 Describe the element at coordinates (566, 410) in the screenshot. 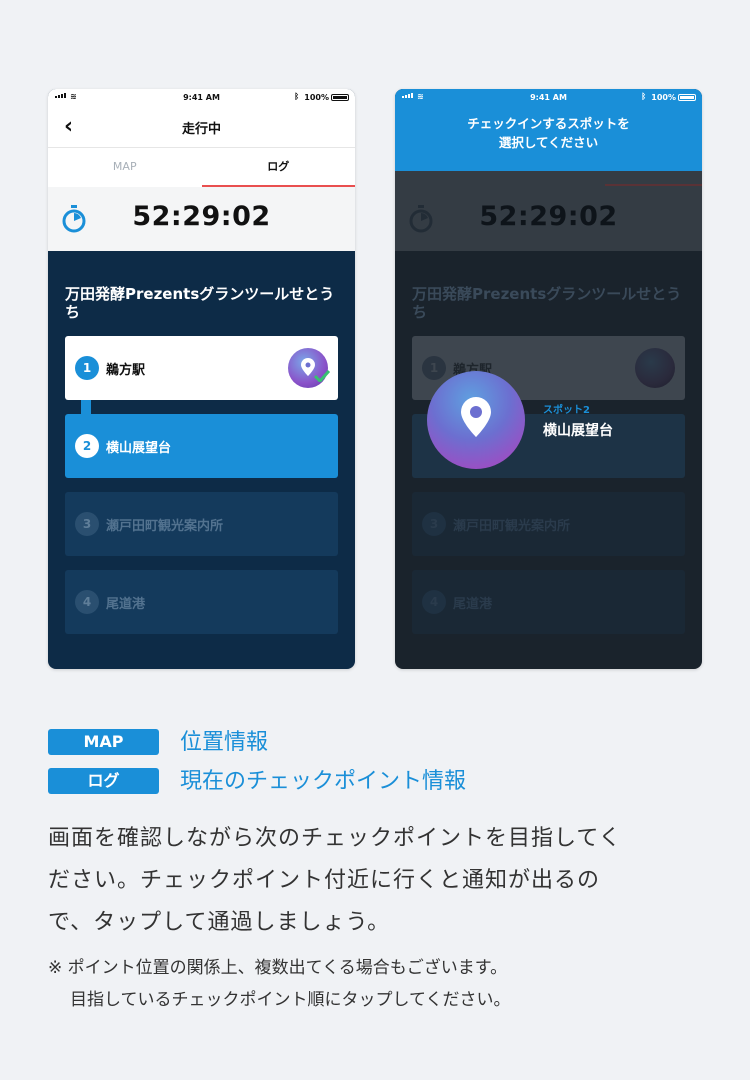

I see `popup-spot-label: スポット2` at that location.